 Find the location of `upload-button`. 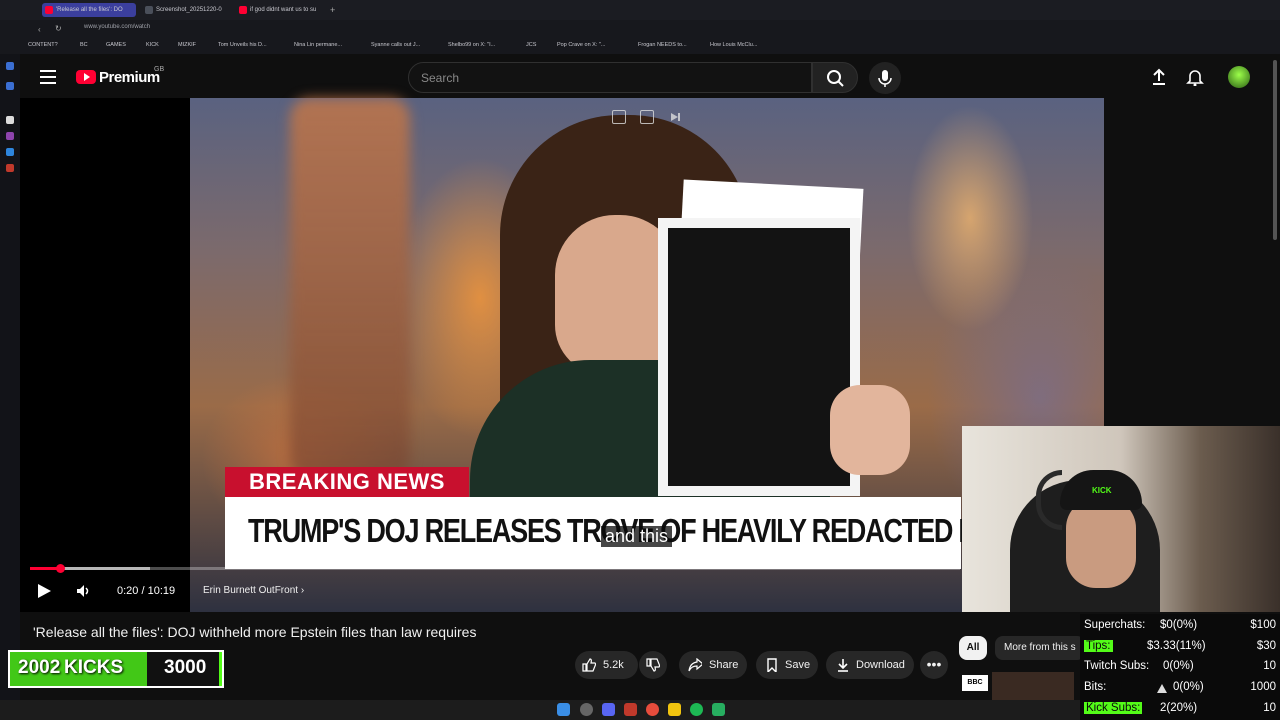

upload-button is located at coordinates (1159, 79).